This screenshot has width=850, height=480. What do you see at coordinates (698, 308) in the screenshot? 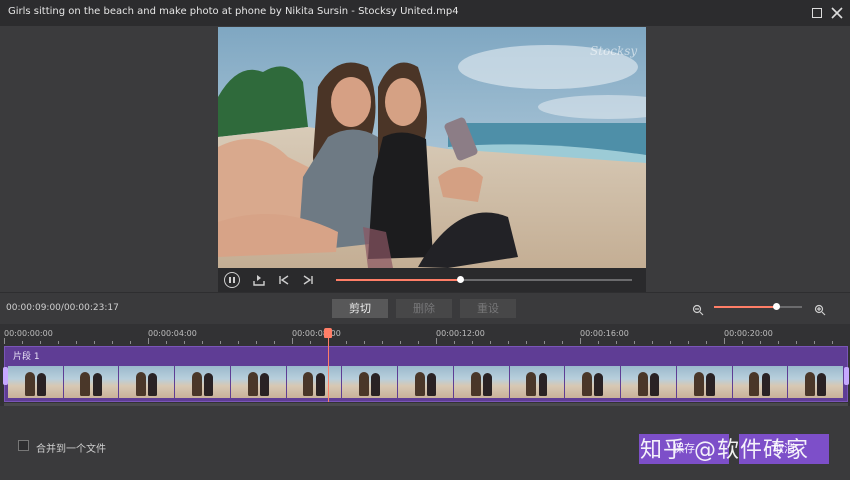
I see `zoom-out-icon` at bounding box center [698, 308].